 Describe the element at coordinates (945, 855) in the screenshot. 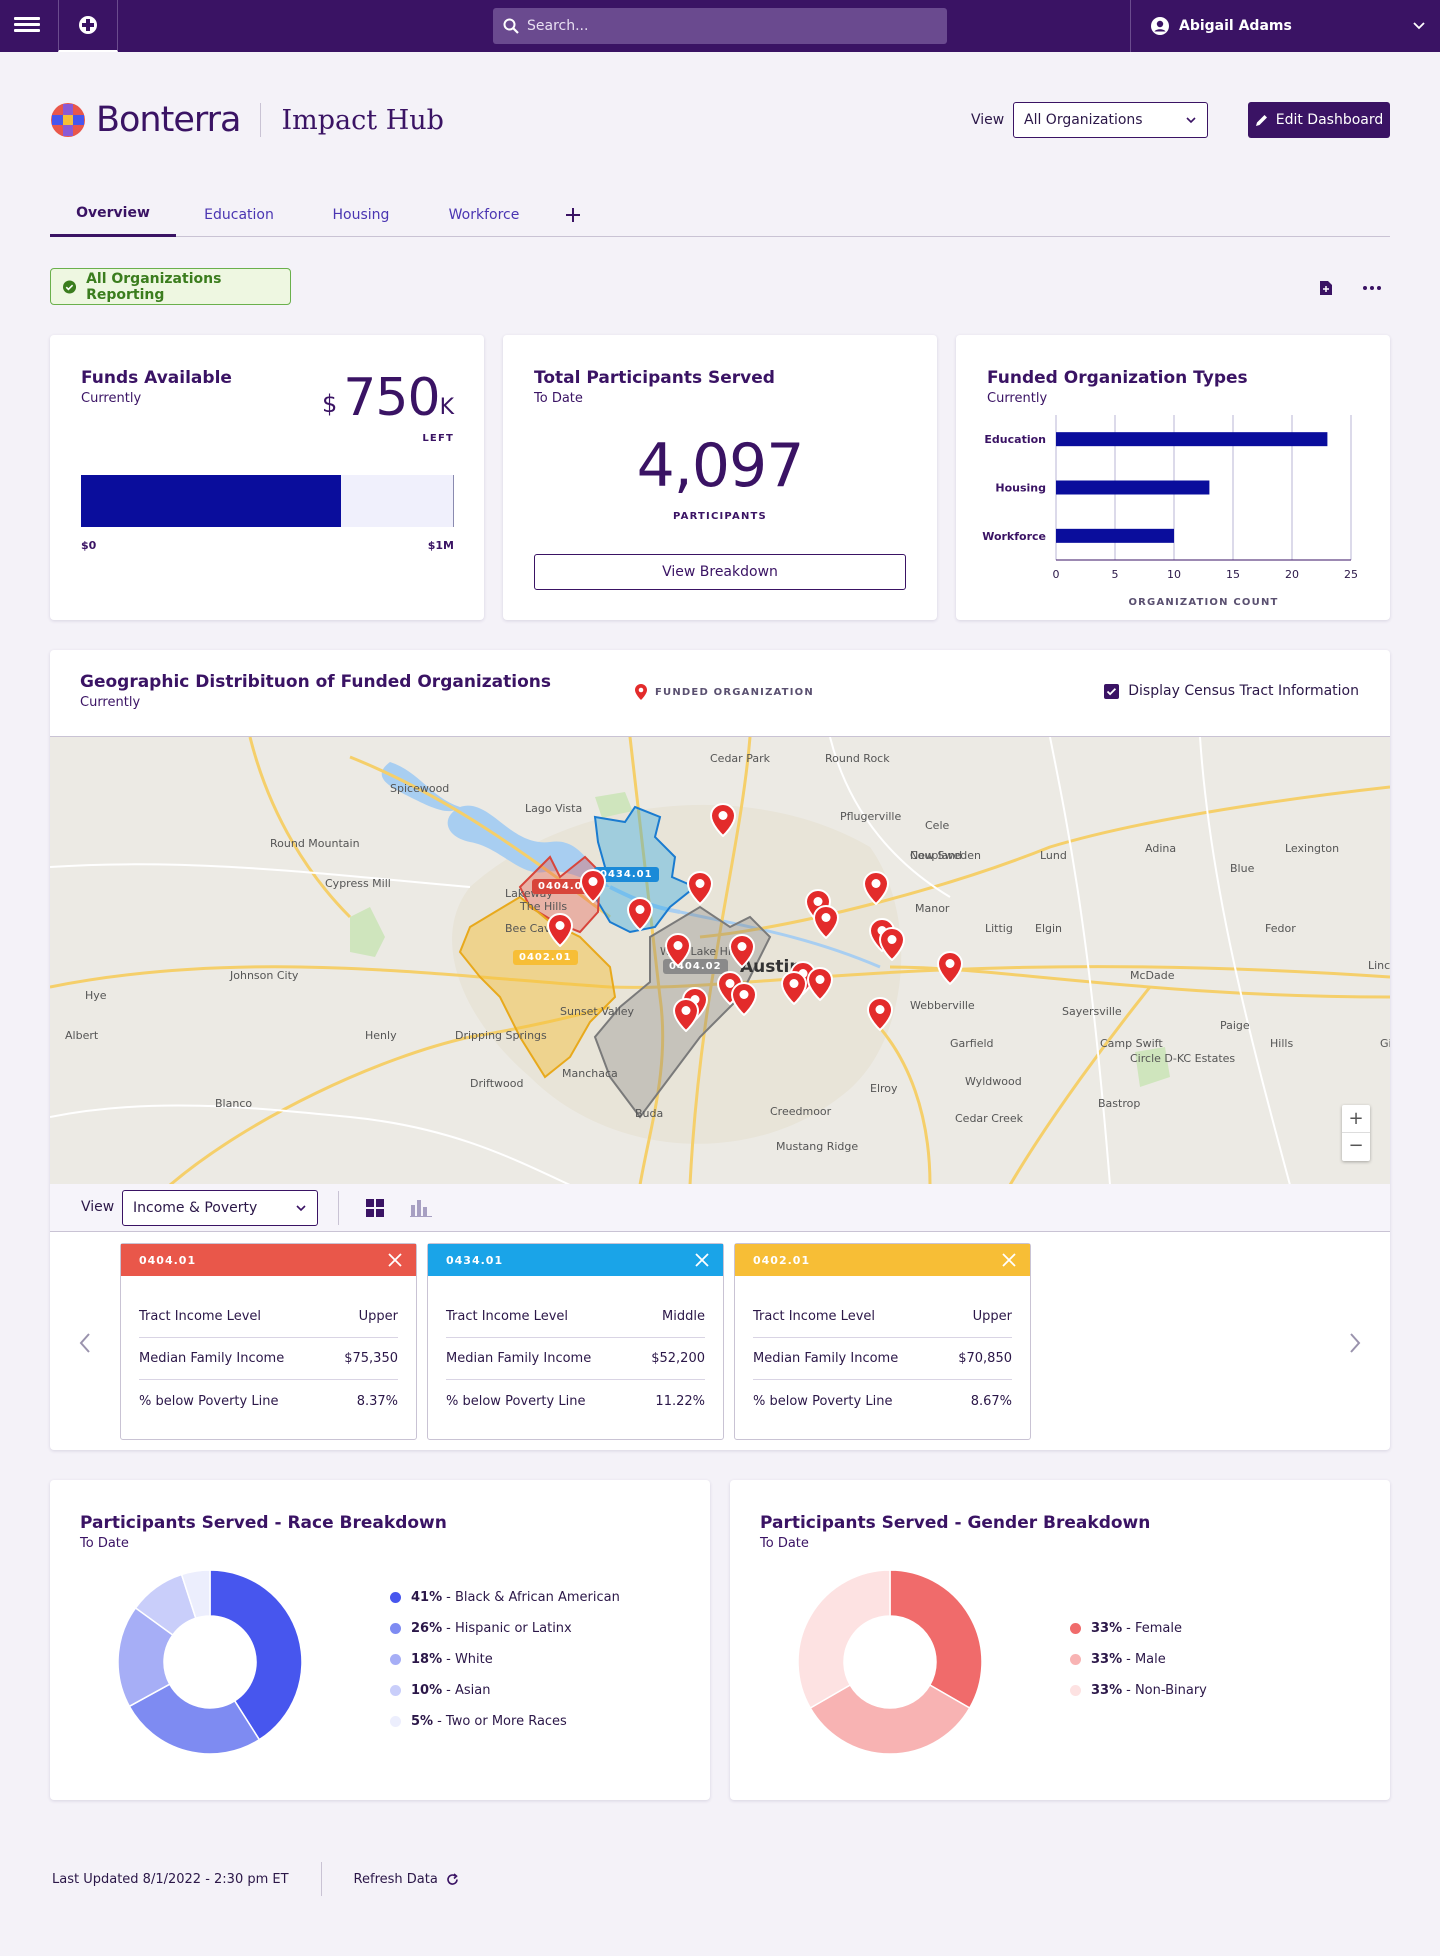

I see `map-place-label: New Sweden` at that location.